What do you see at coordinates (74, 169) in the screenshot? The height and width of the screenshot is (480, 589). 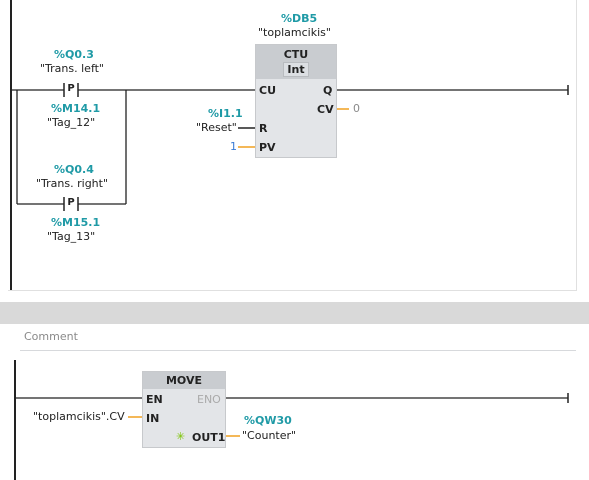 I see `contact2-address: %Q0.4` at bounding box center [74, 169].